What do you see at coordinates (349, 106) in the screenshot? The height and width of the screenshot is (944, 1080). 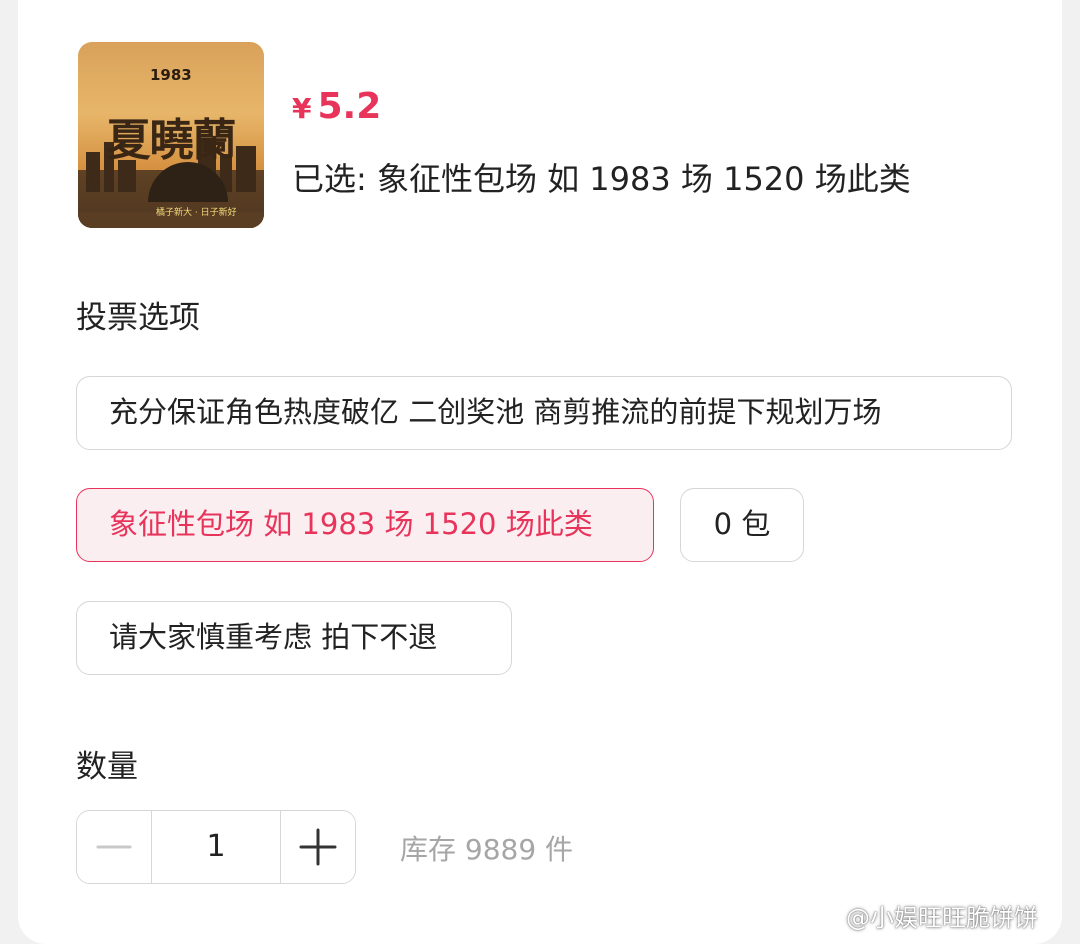 I see `price-amount: 5.2` at bounding box center [349, 106].